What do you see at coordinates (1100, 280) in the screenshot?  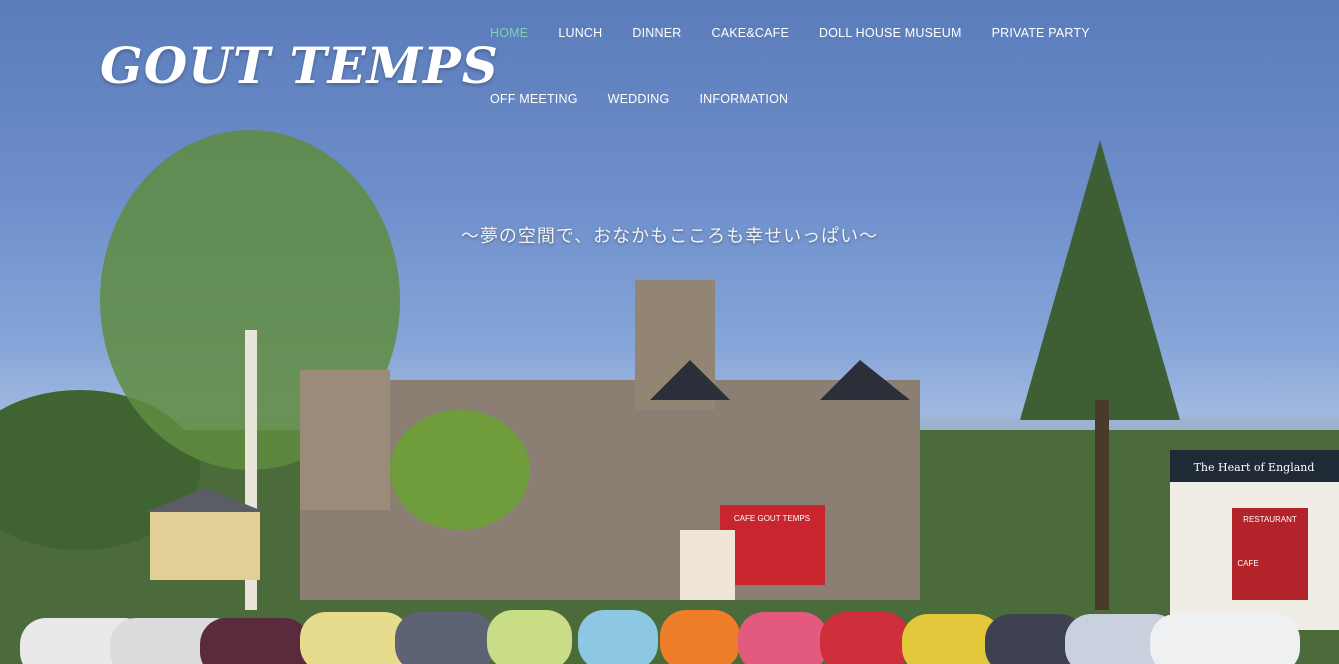 I see `pine-tree` at bounding box center [1100, 280].